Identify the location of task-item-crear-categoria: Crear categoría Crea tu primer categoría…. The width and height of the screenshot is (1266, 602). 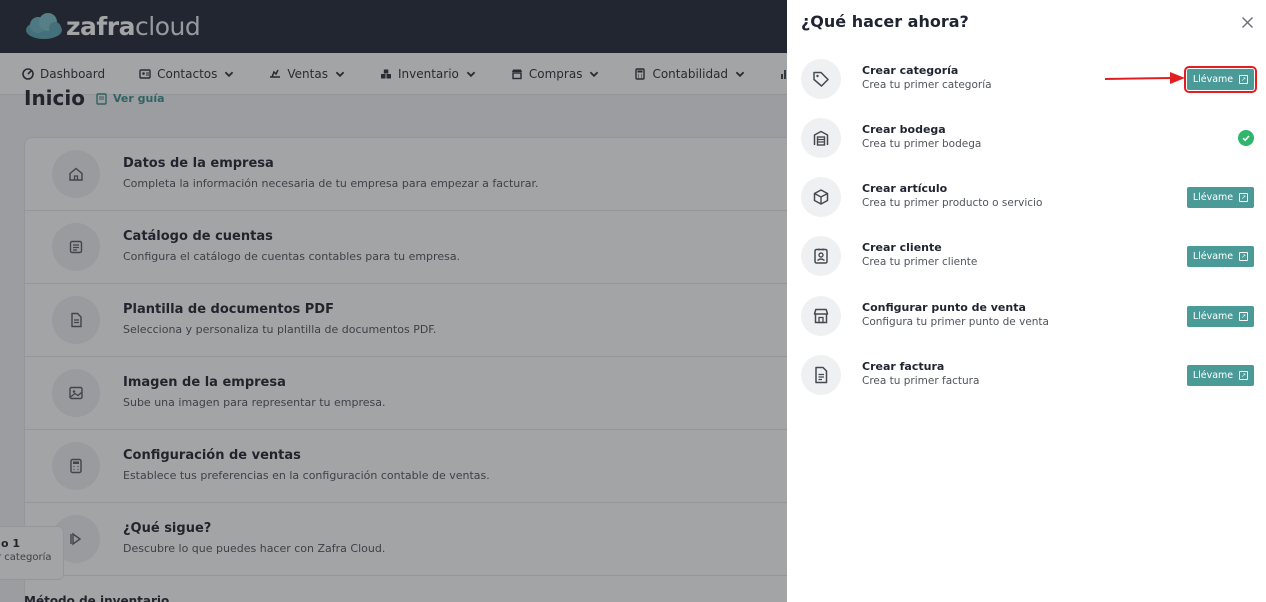
(1026, 88).